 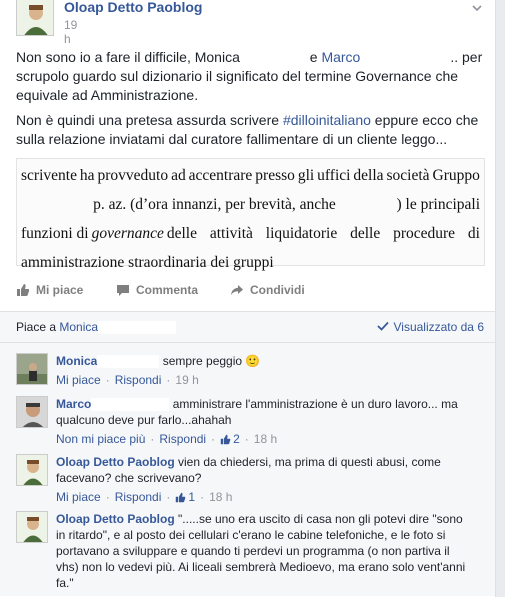 What do you see at coordinates (456, 175) in the screenshot?
I see `scan-word: Gruppo` at bounding box center [456, 175].